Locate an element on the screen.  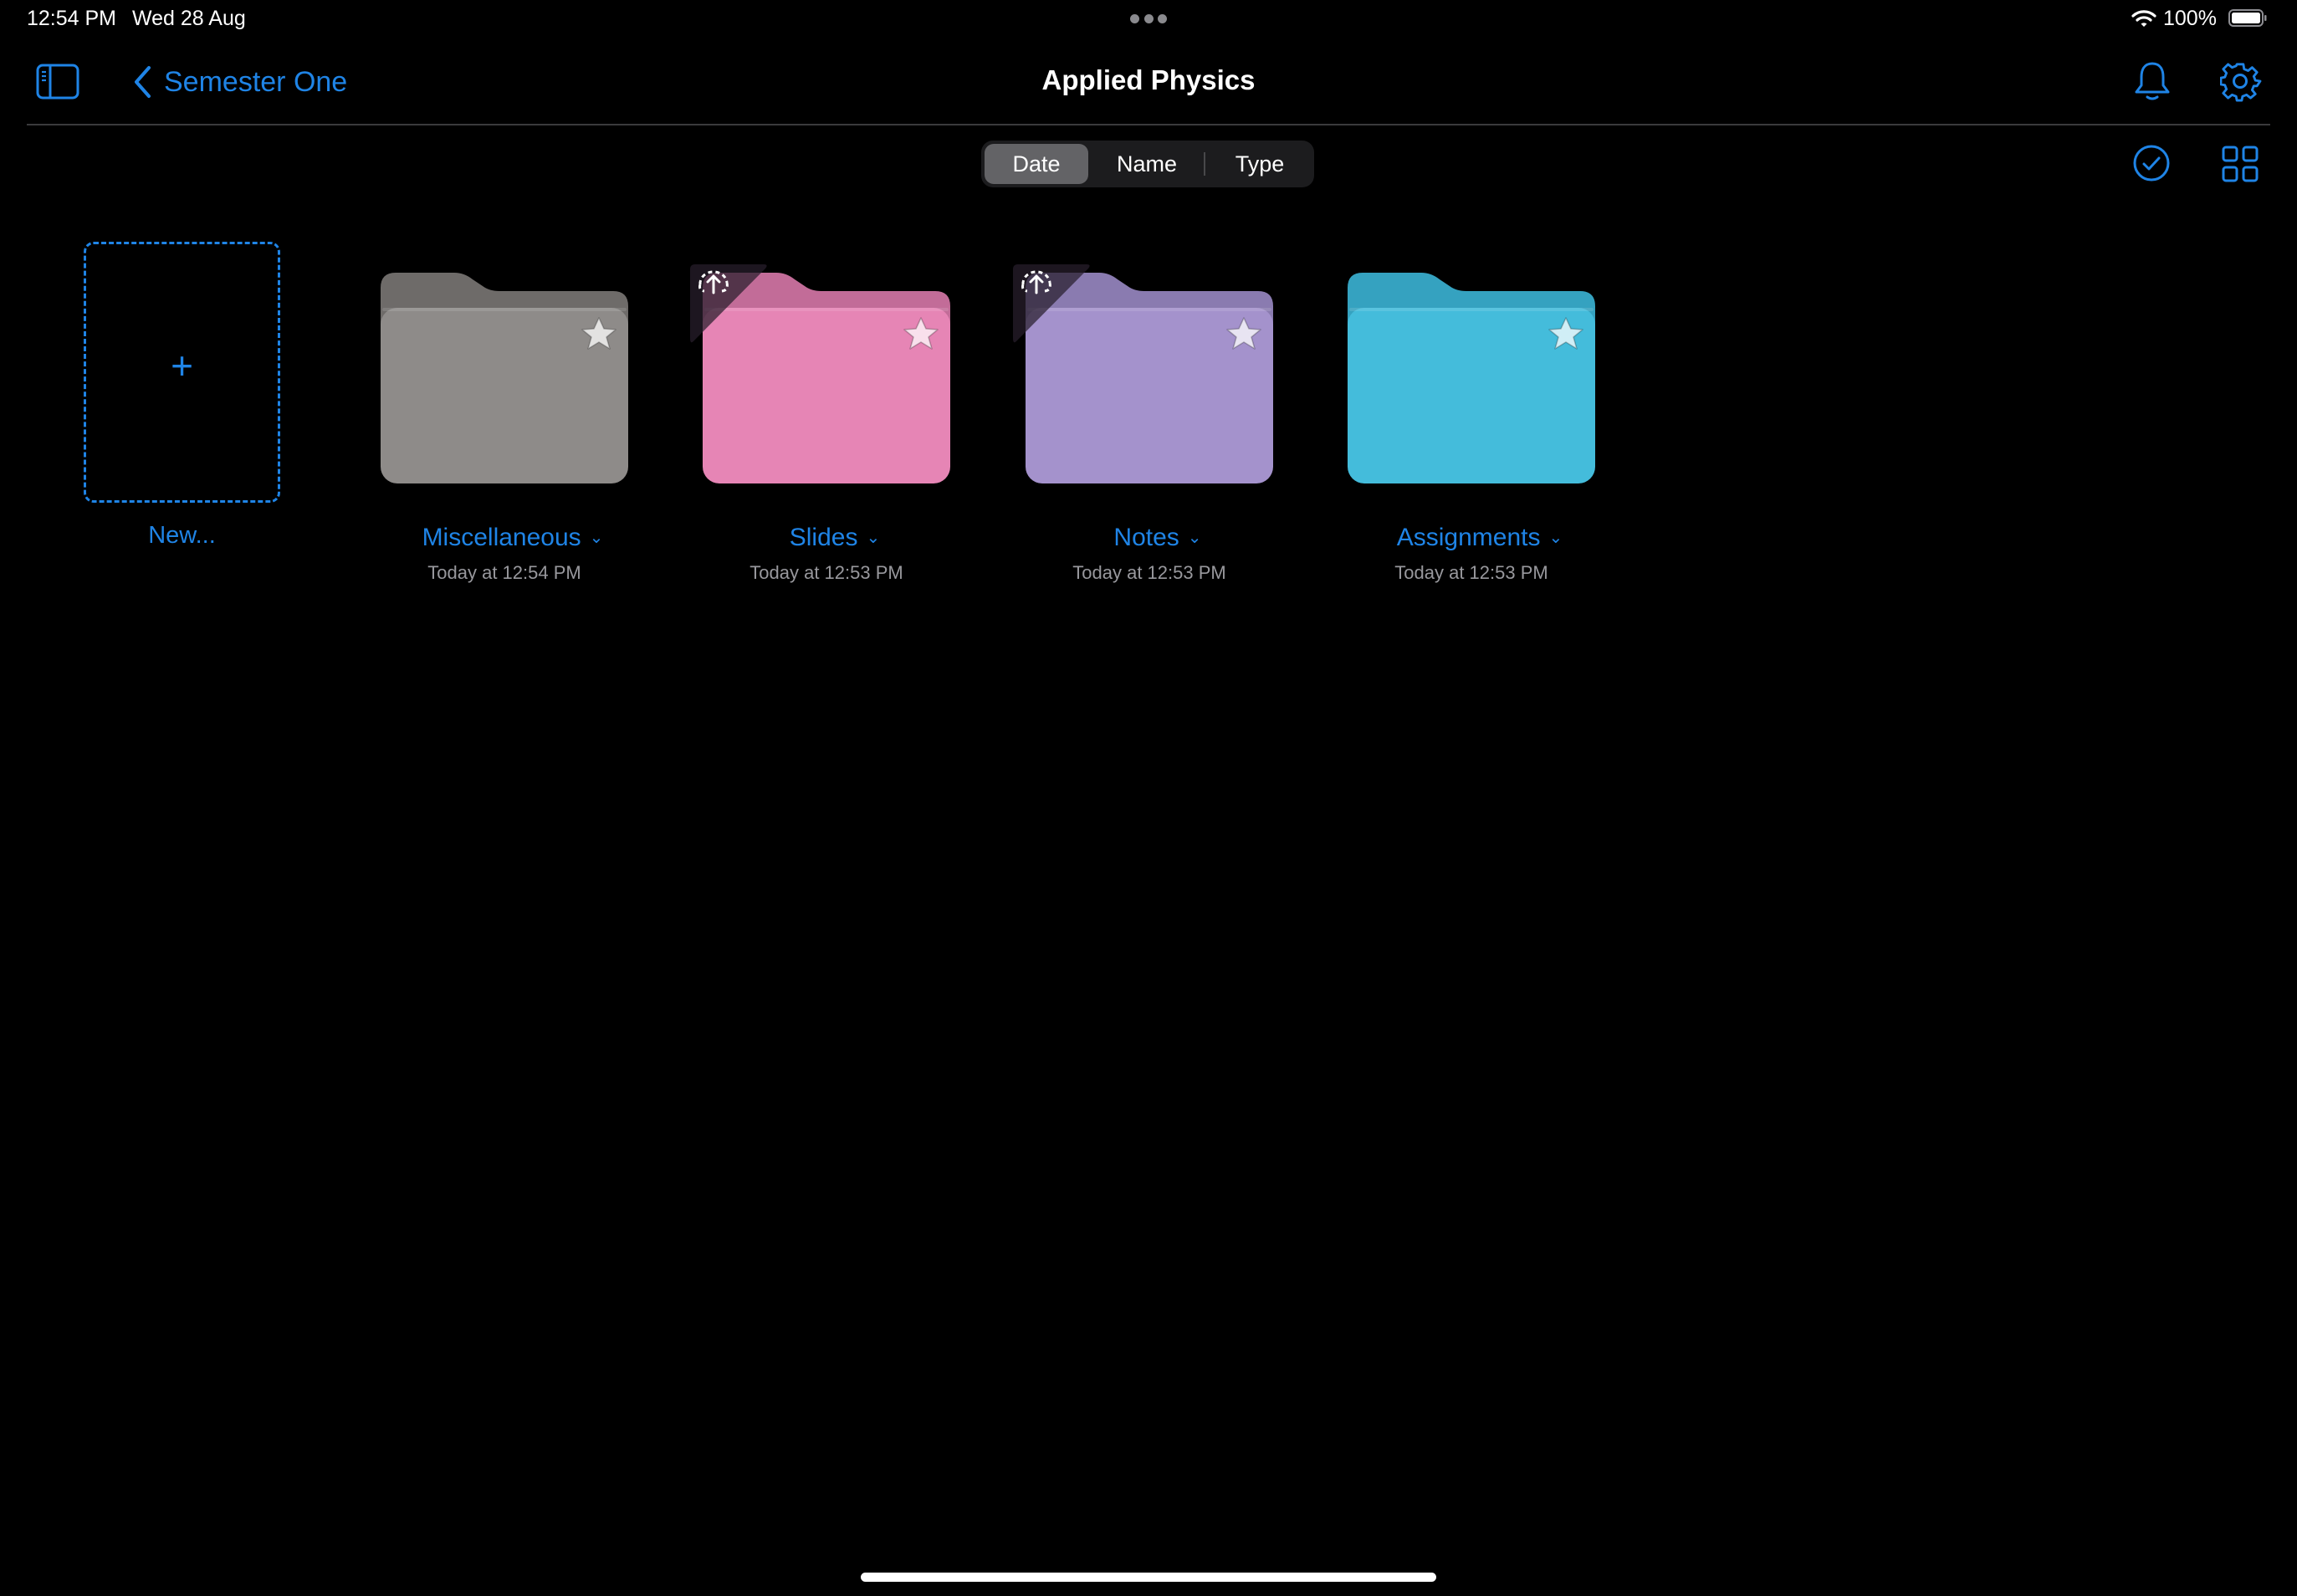
sort-segmented-control: Date Name Type is located at coordinates (1147, 164).